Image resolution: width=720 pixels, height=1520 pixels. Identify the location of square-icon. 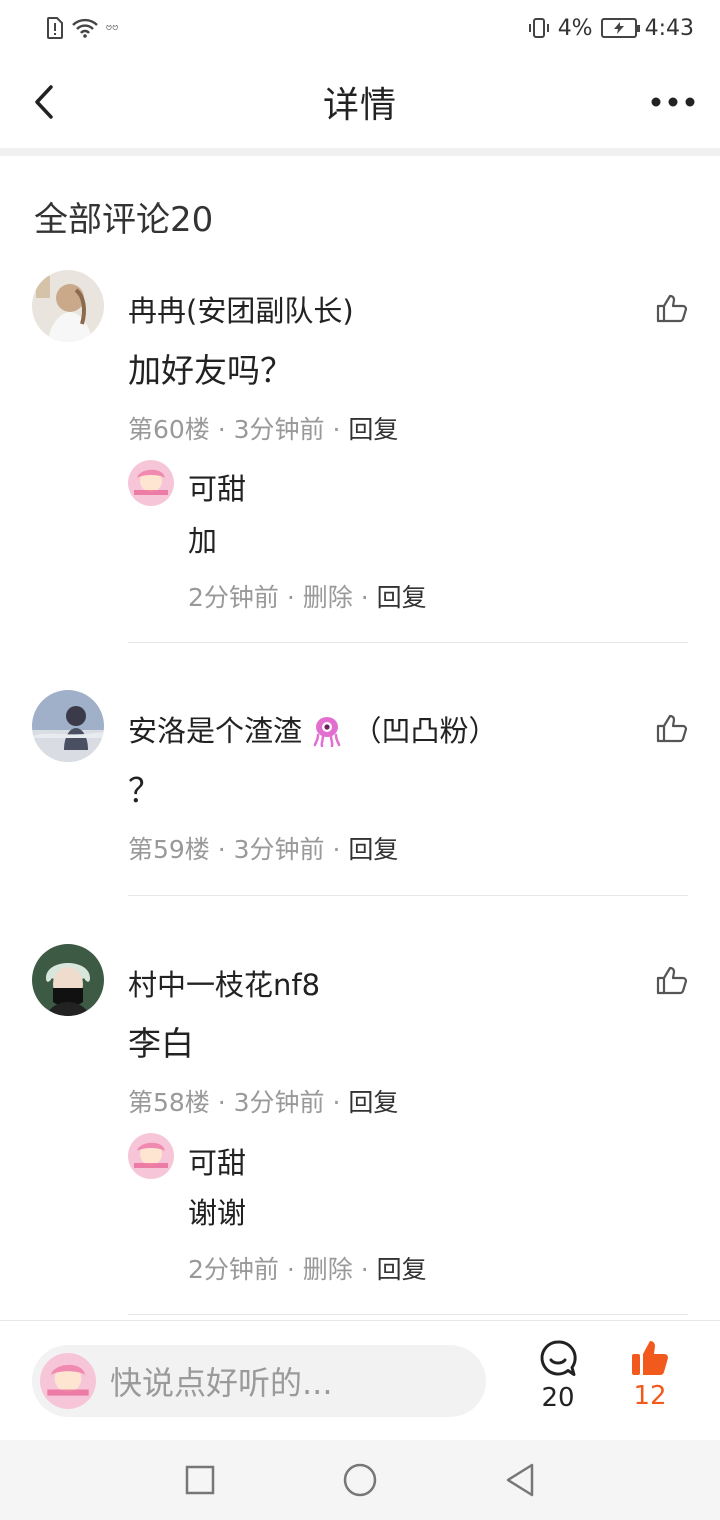
(200, 1480).